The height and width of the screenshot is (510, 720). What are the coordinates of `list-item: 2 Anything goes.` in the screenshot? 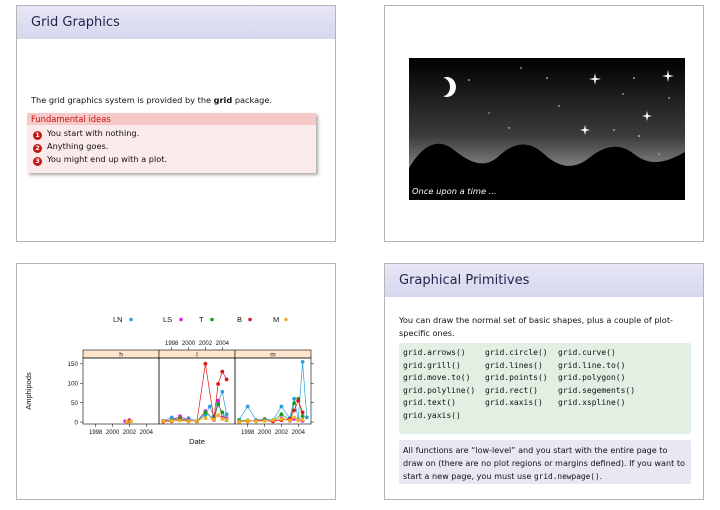 It's located at (171, 146).